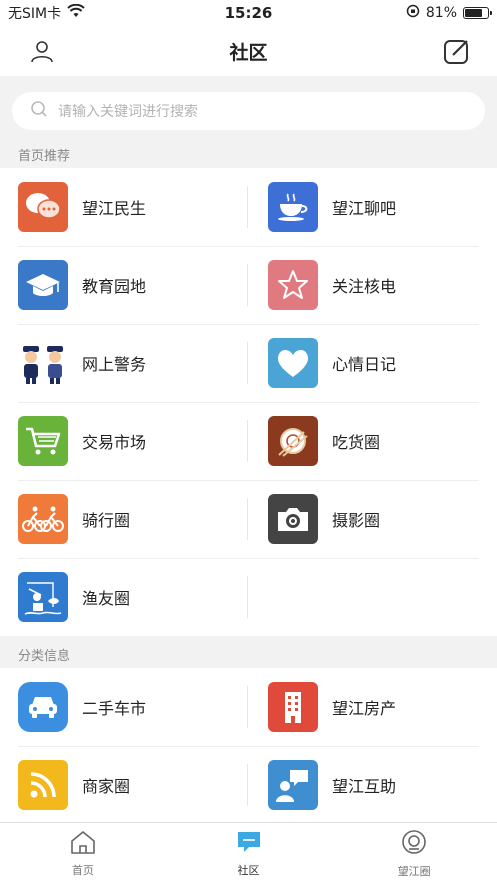  Describe the element at coordinates (76, 12) in the screenshot. I see `wifi-icon` at that location.